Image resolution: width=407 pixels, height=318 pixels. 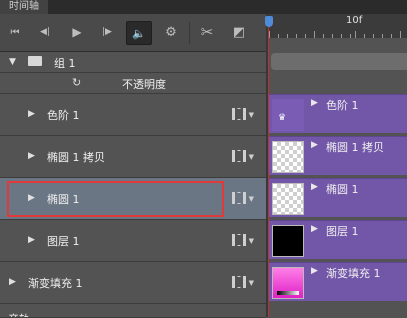 What do you see at coordinates (63, 115) in the screenshot?
I see `layer-name: 色阶 1` at bounding box center [63, 115].